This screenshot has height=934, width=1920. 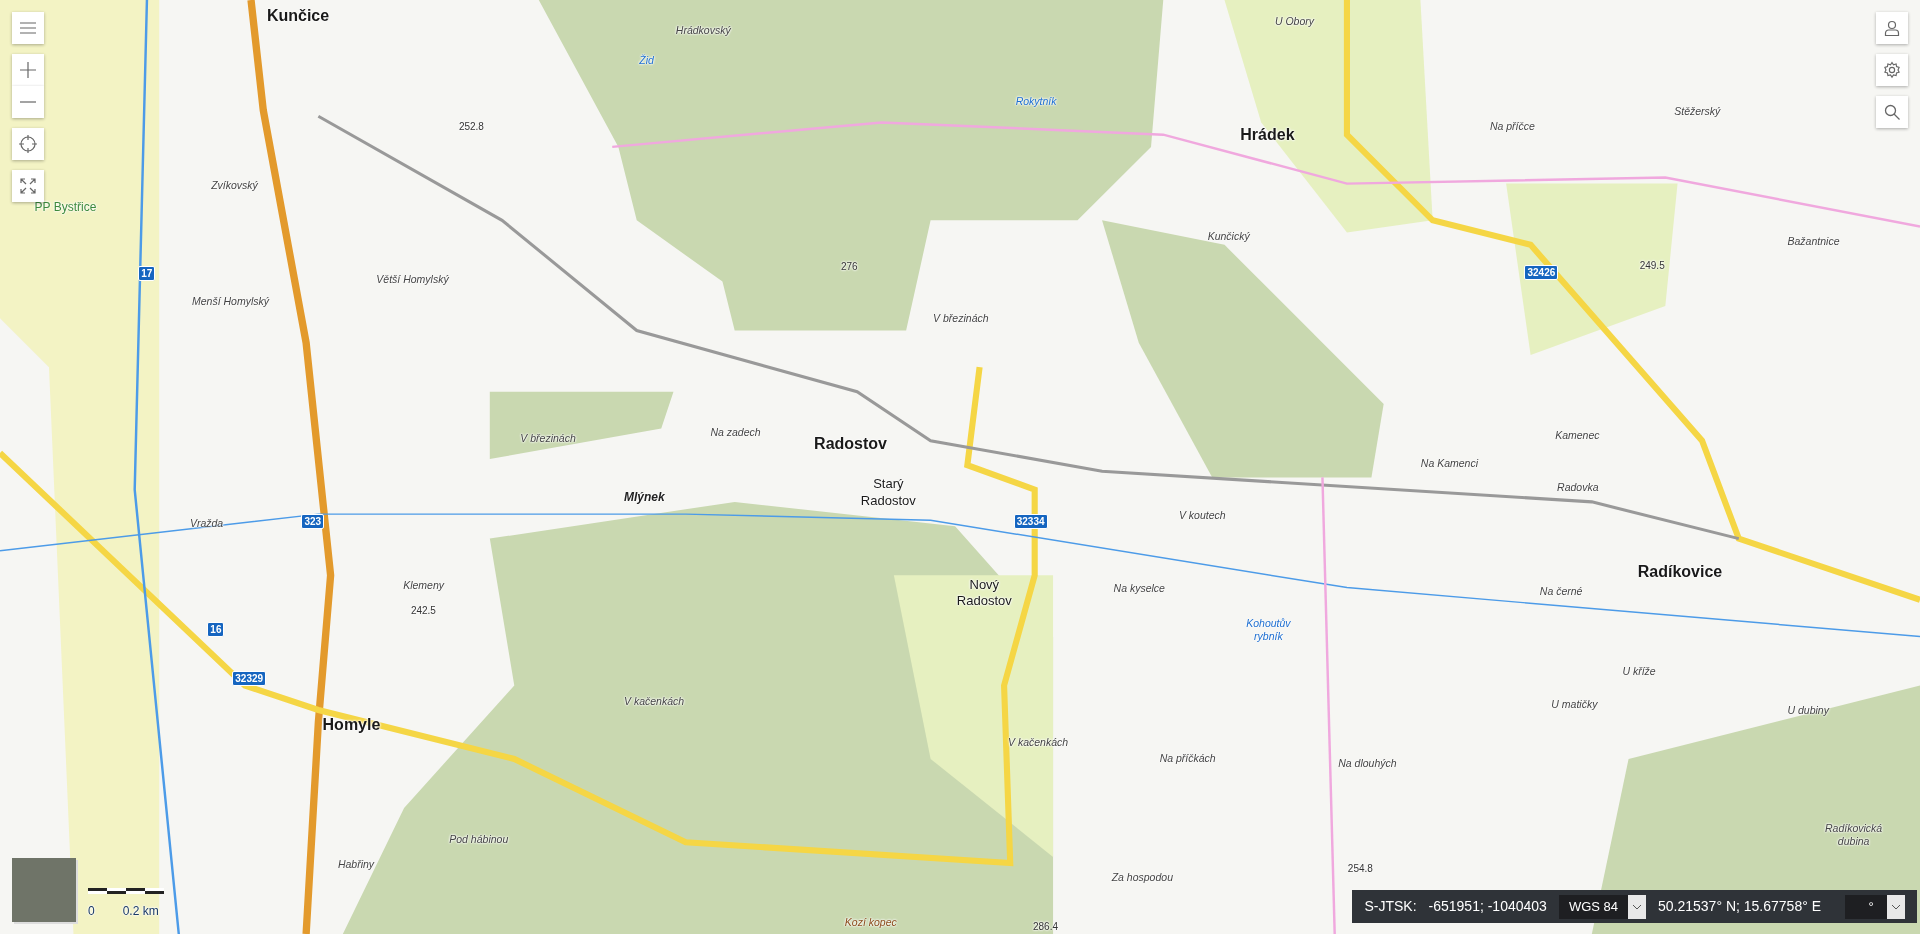 I want to click on scale-start-label: 0, so click(x=91, y=911).